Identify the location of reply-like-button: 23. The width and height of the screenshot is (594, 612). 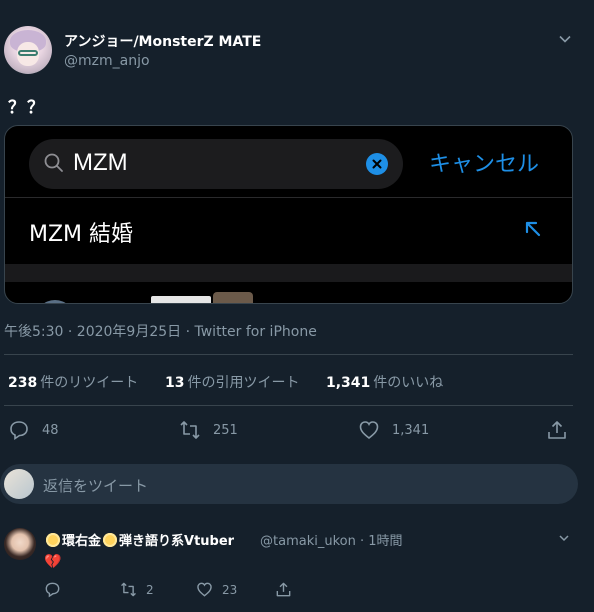
(216, 589).